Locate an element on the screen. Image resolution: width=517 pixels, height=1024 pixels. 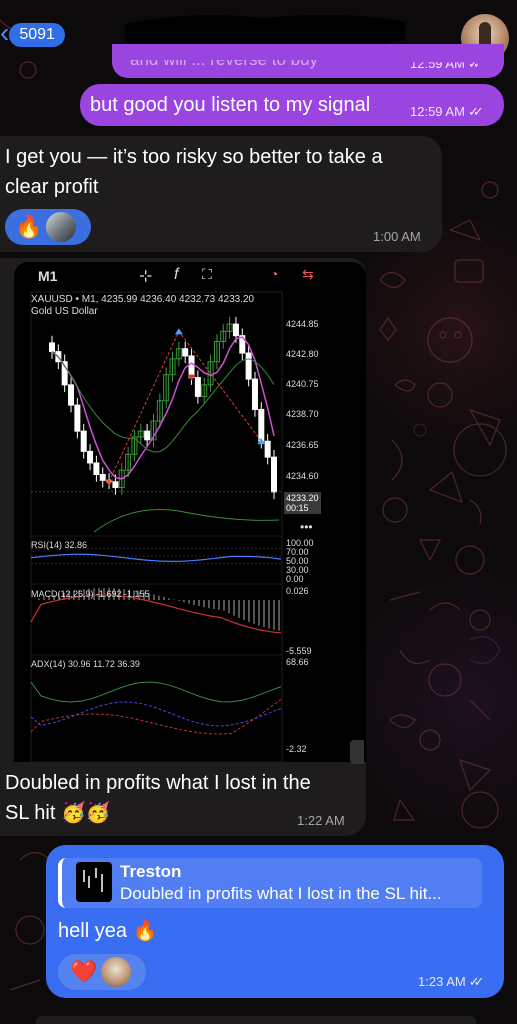
rsi-tick: 0.00 is located at coordinates (295, 579).